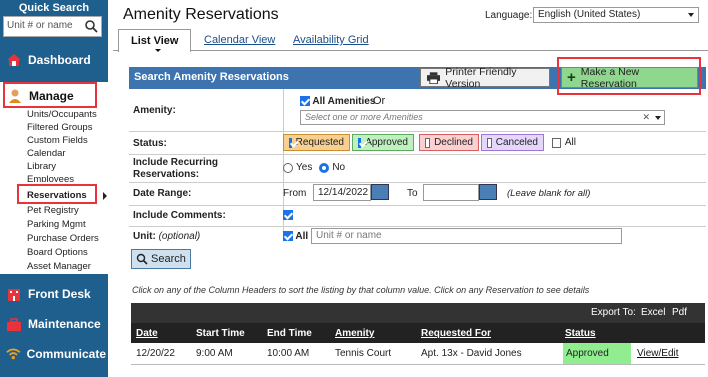 This screenshot has width=708, height=377. I want to click on status-requested-checkbox, so click(290, 142).